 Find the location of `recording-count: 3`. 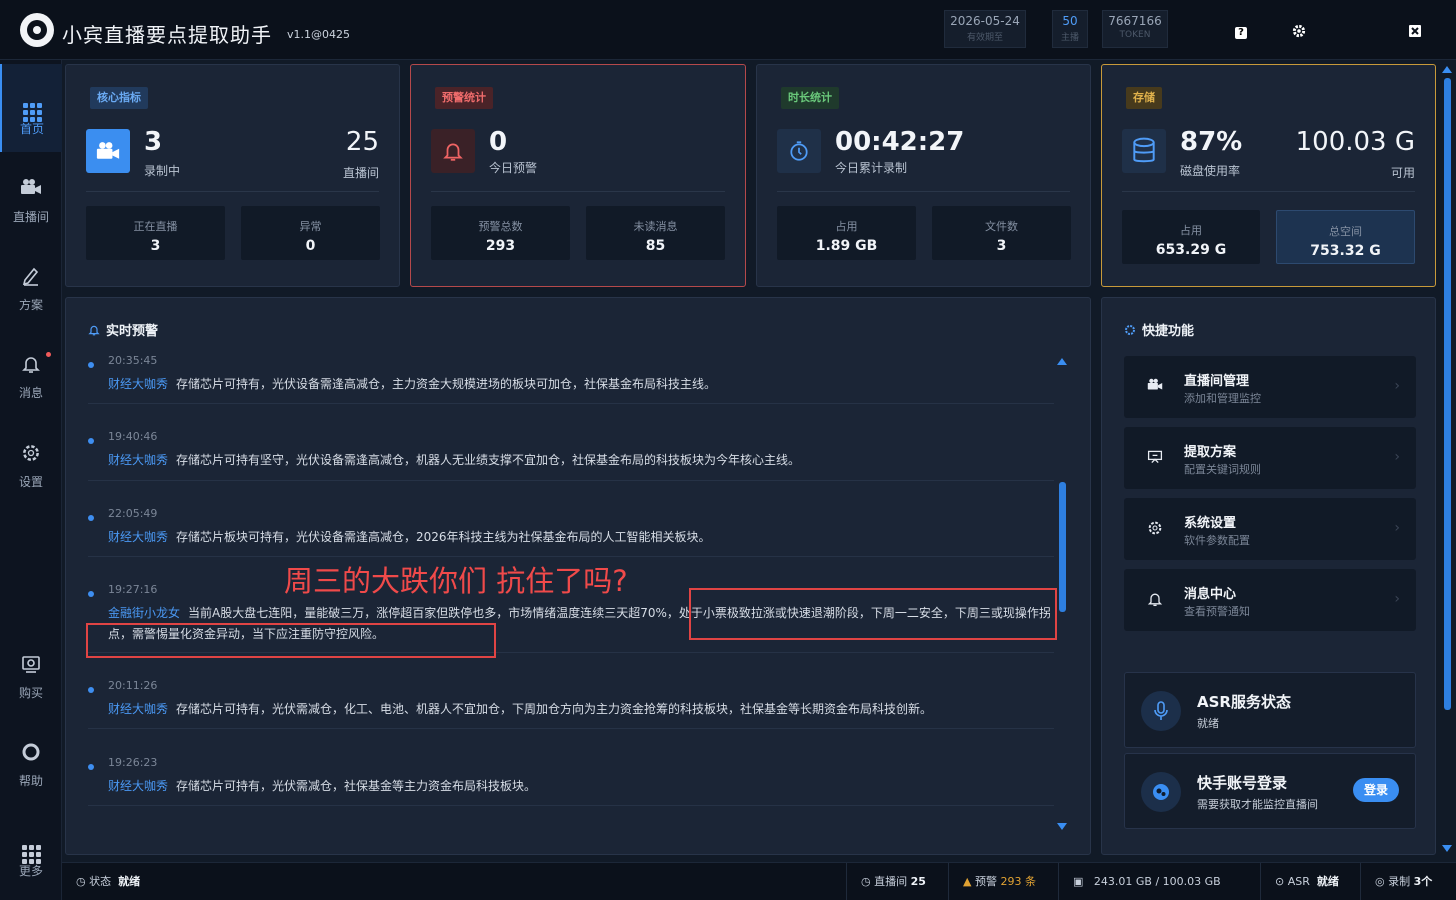

recording-count: 3 is located at coordinates (153, 142).